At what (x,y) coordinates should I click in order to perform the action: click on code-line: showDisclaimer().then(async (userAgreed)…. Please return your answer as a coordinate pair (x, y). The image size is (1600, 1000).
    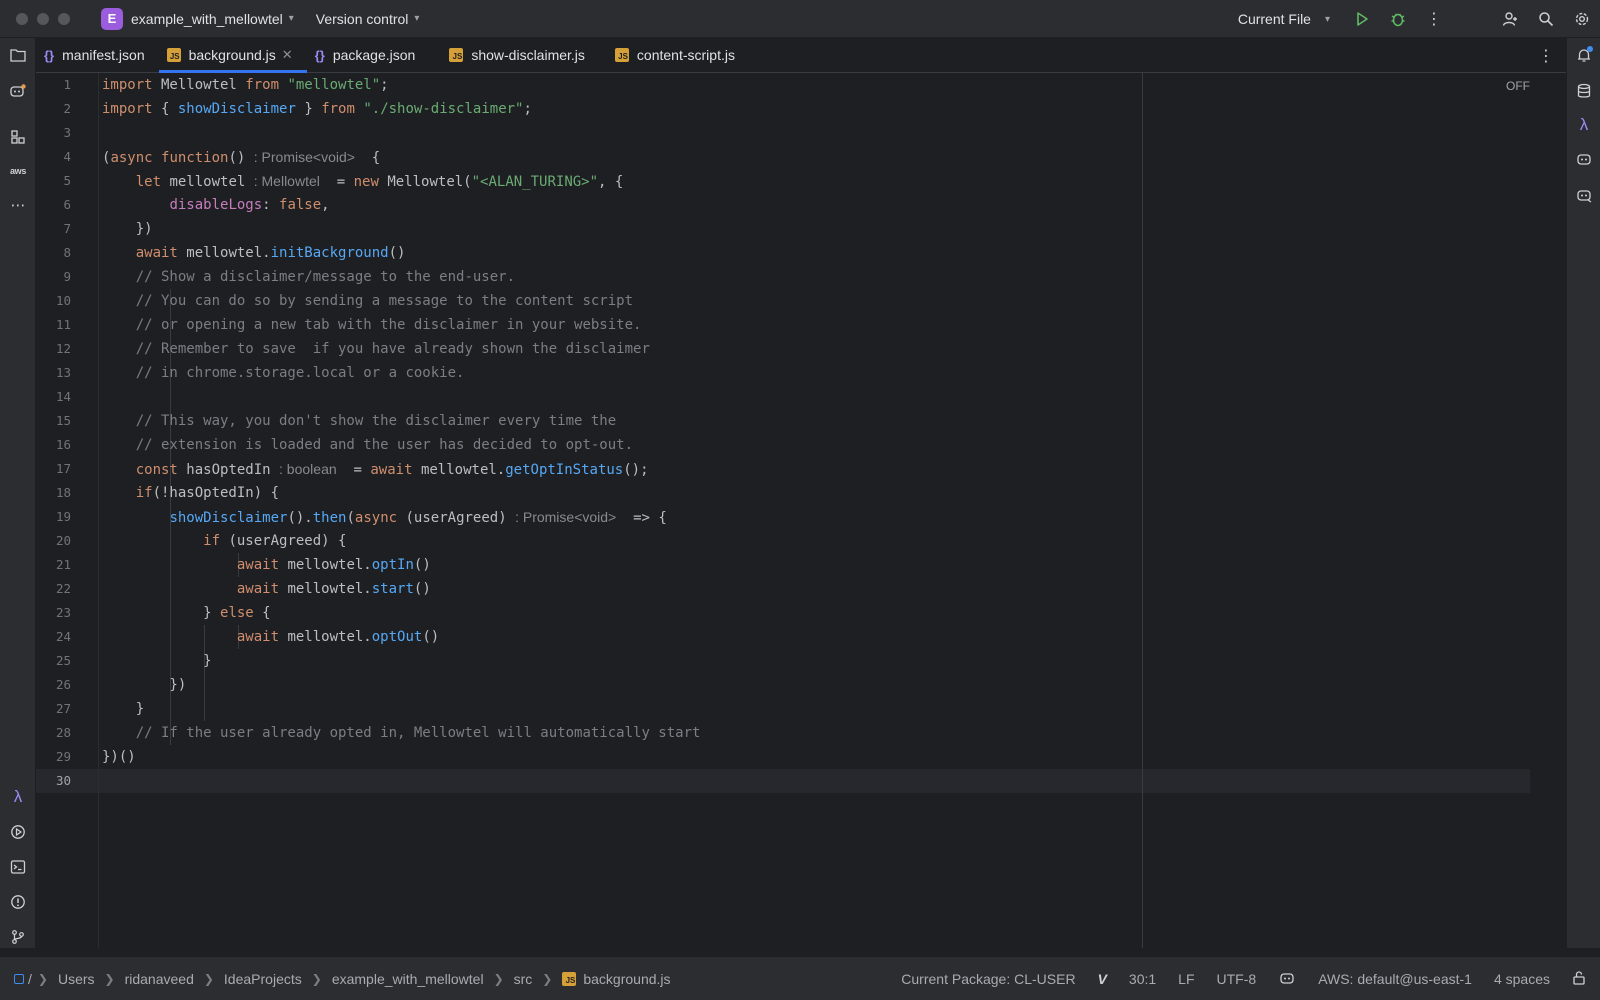
    Looking at the image, I should click on (418, 517).